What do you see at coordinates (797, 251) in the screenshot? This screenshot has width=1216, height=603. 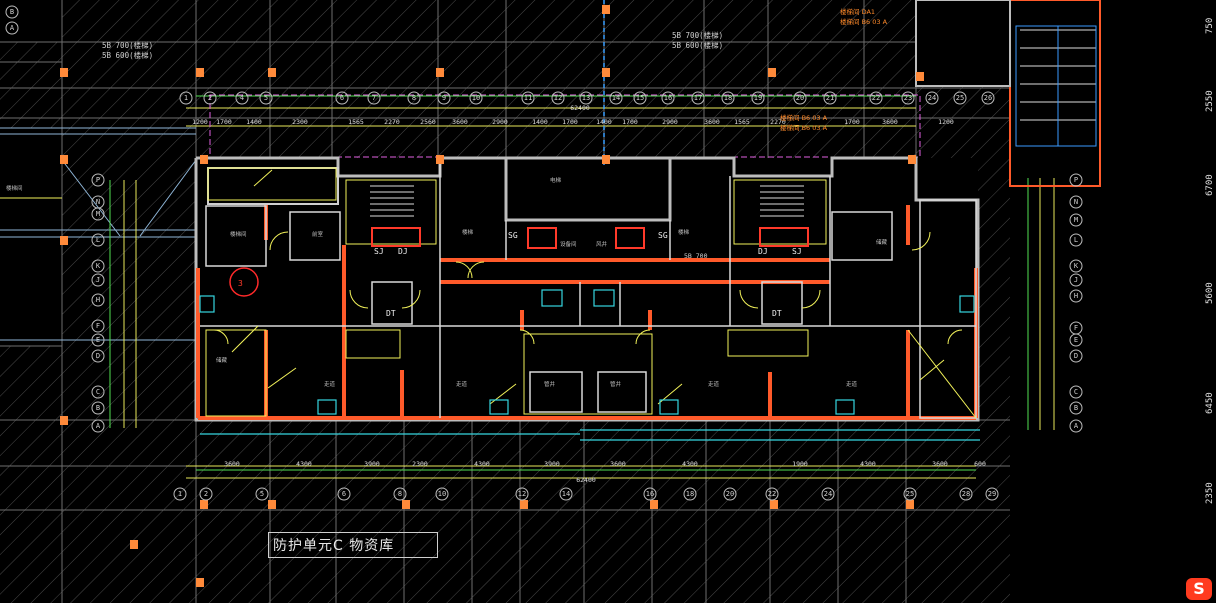 I see `svg-text: SJ` at bounding box center [797, 251].